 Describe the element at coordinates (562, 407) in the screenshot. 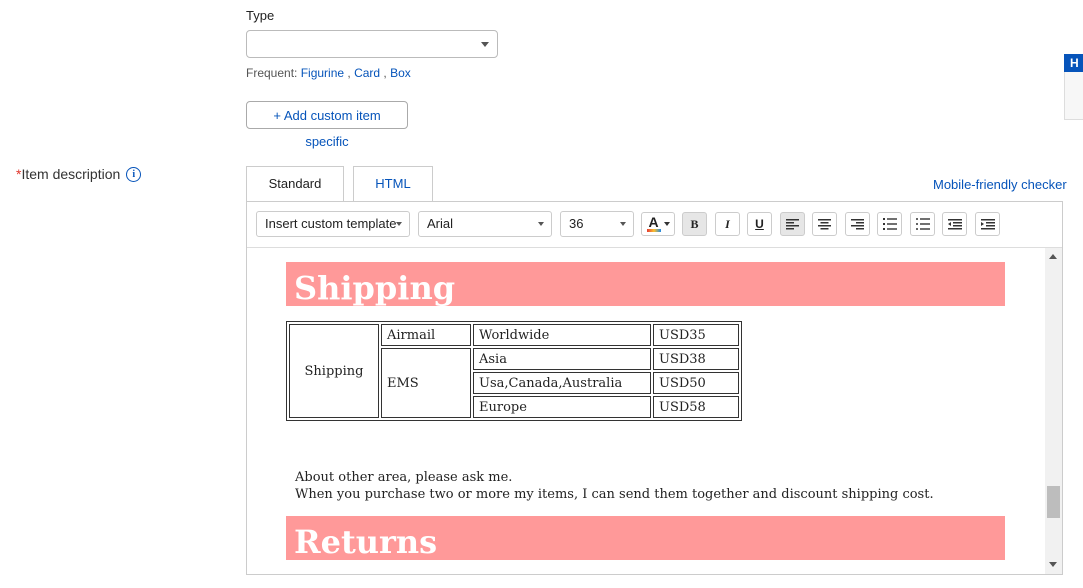

I see `table-cell: Europe` at that location.